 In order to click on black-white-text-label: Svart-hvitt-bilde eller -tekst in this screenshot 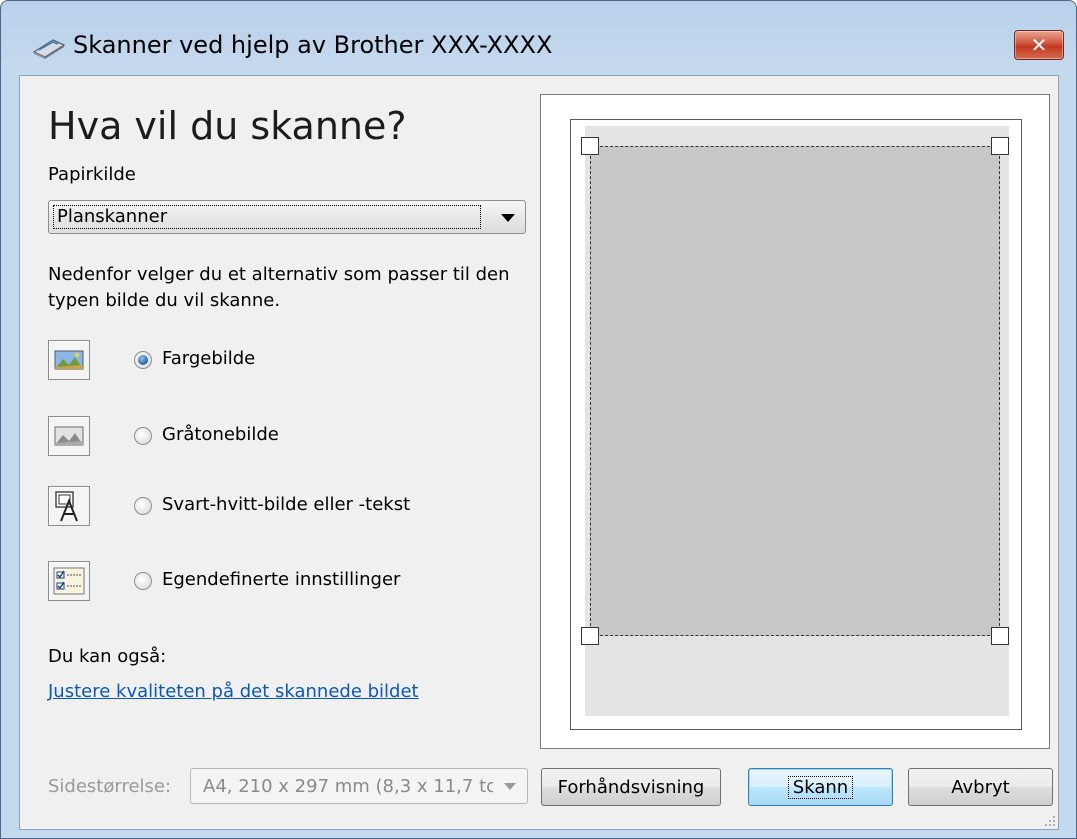, I will do `click(286, 504)`.